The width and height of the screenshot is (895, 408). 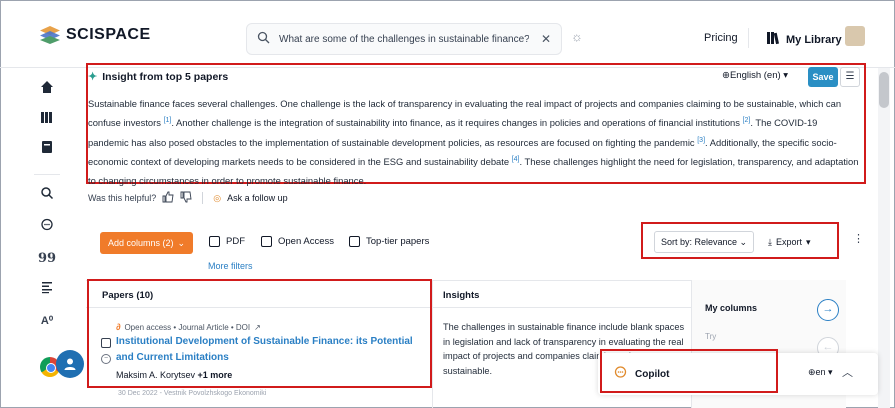 What do you see at coordinates (847, 372) in the screenshot?
I see `chevron-up-icon: ︿` at bounding box center [847, 372].